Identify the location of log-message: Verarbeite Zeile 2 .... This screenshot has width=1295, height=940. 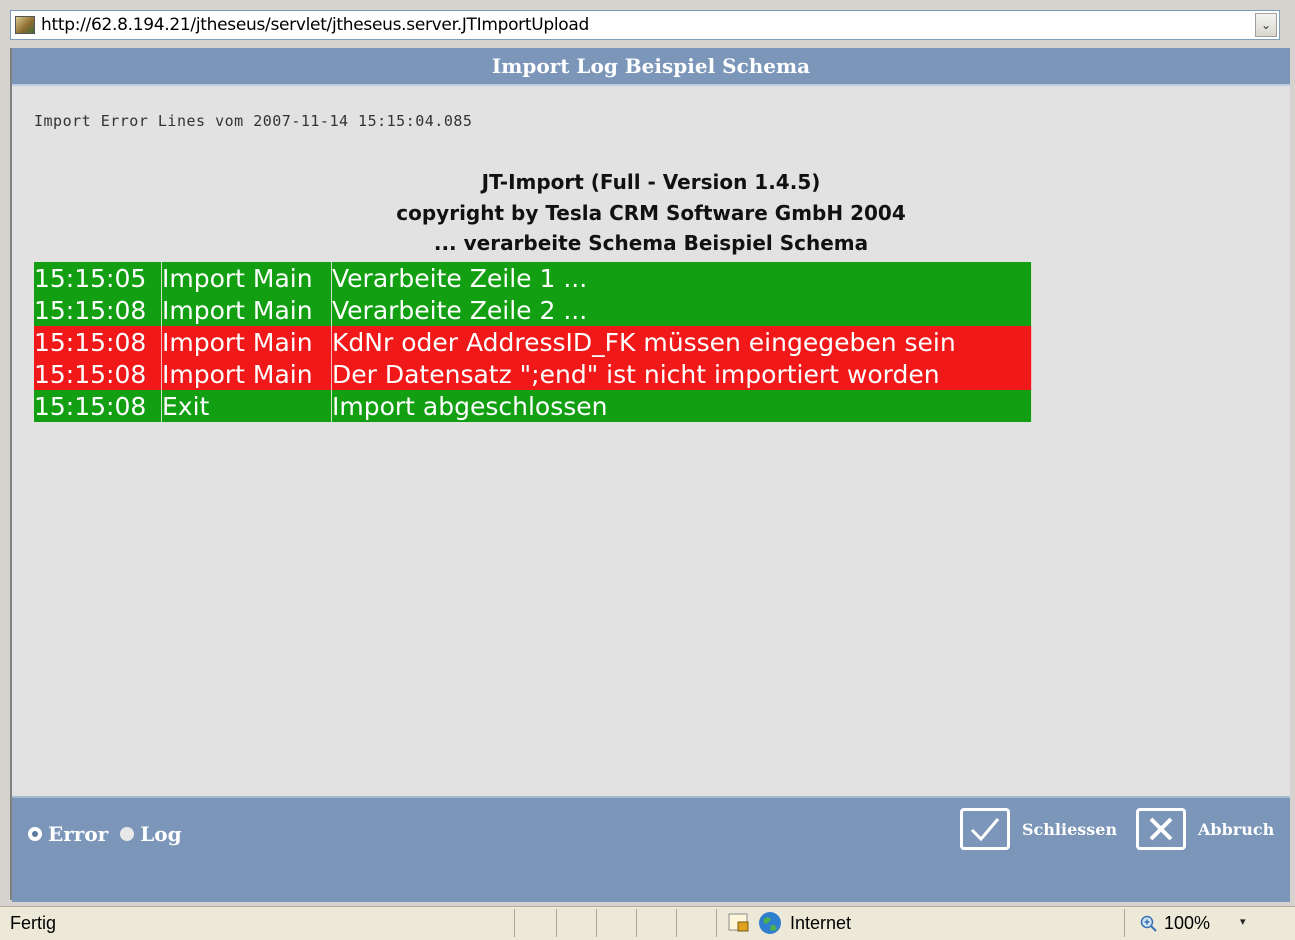
(681, 310).